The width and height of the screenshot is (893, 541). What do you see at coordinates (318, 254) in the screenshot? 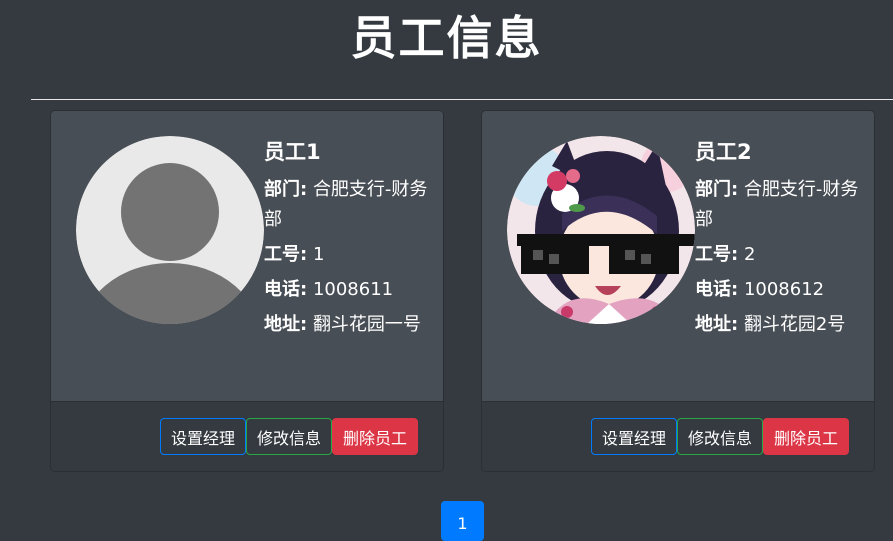
I see `id-value: 1` at bounding box center [318, 254].